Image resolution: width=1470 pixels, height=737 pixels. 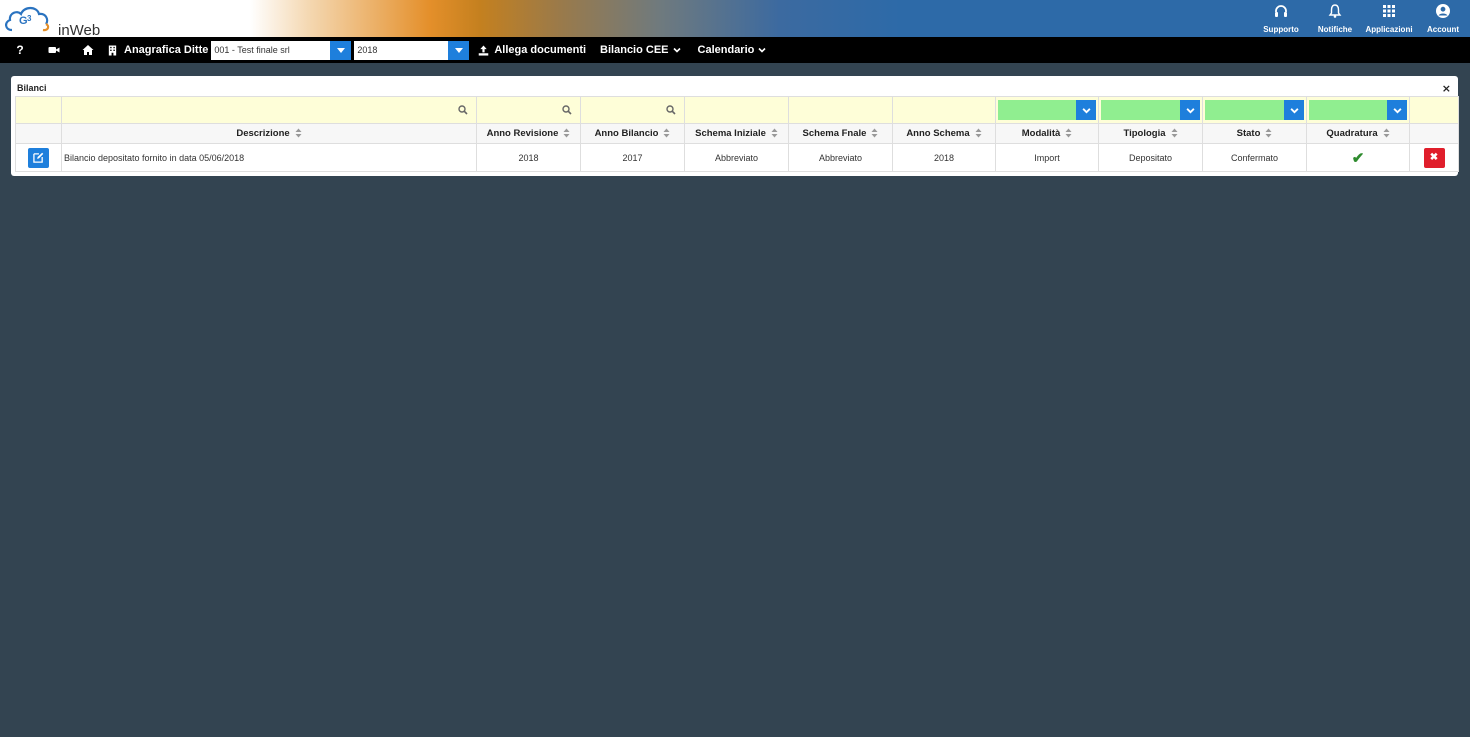 What do you see at coordinates (1397, 110) in the screenshot?
I see `quadratura-filter-toggle` at bounding box center [1397, 110].